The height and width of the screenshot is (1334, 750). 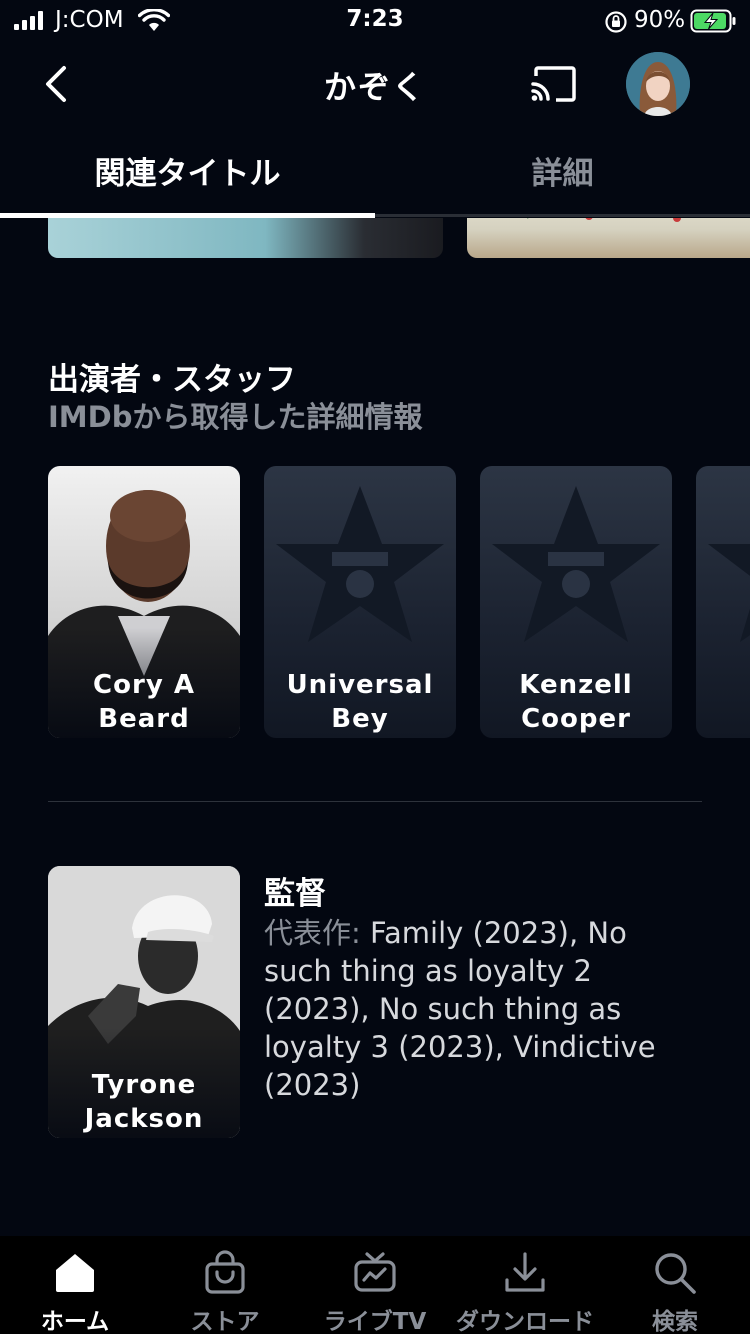 What do you see at coordinates (360, 719) in the screenshot?
I see `cast-name-line: Bey` at bounding box center [360, 719].